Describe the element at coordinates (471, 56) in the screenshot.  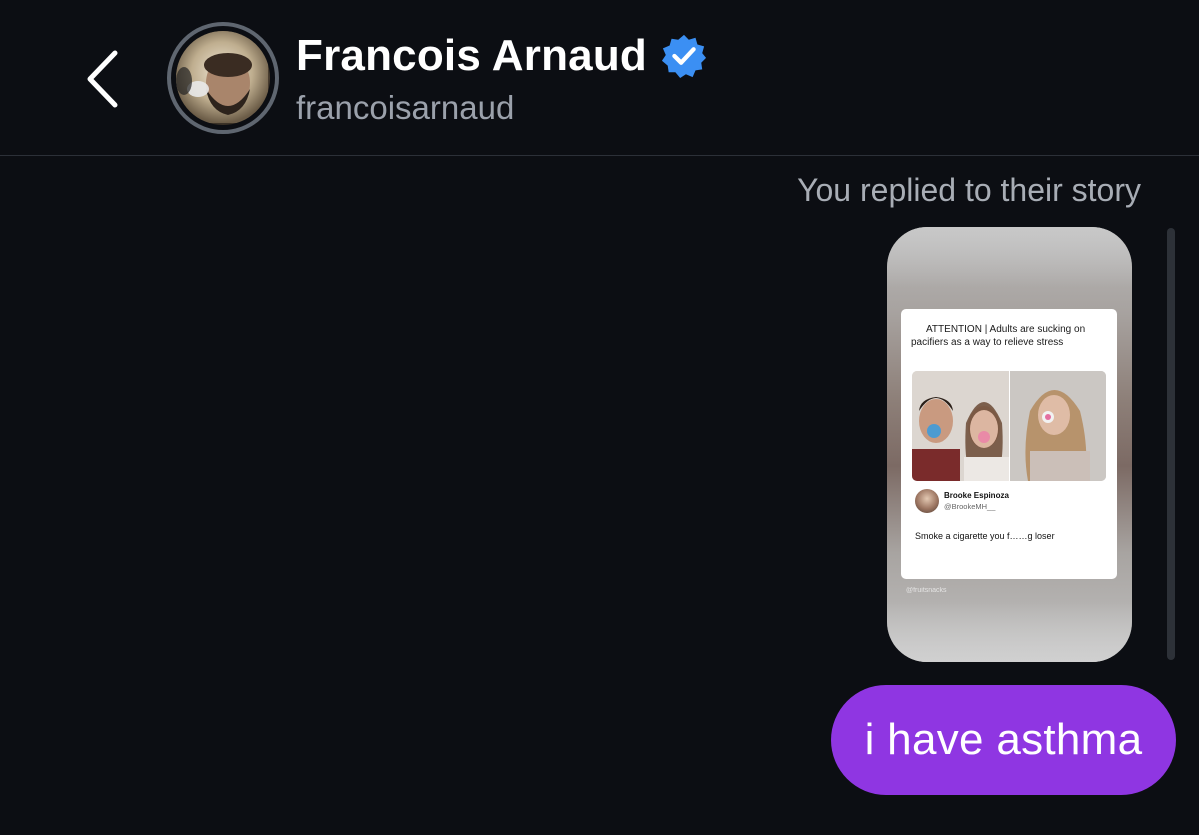
I see `contact-name: Francois Arnaud` at that location.